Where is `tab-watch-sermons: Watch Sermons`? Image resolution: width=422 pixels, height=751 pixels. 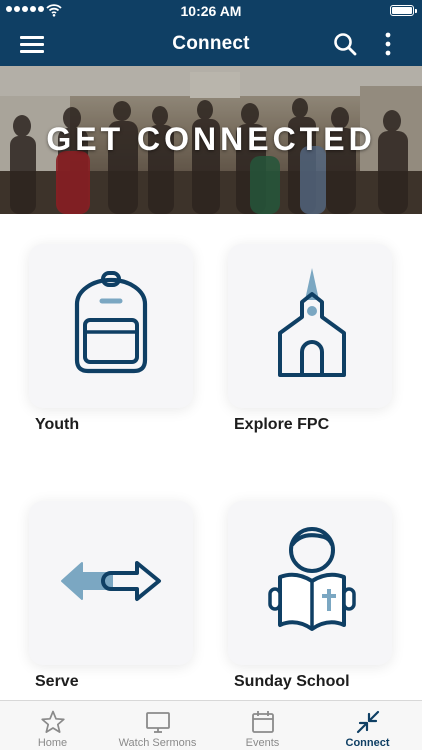 tab-watch-sermons: Watch Sermons is located at coordinates (157, 726).